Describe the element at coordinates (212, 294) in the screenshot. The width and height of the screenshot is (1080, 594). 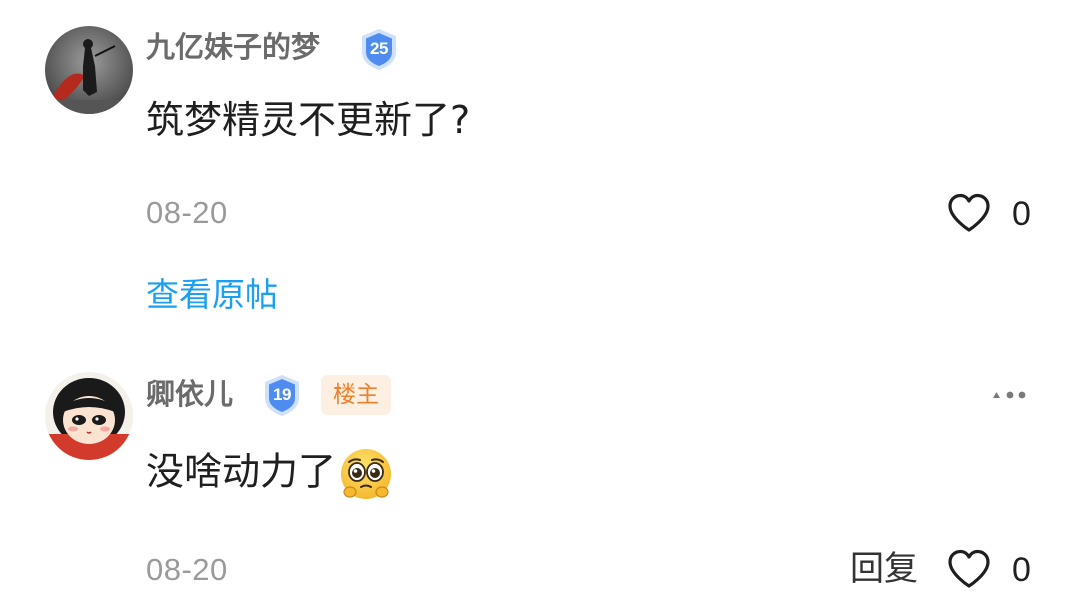
I see `view-original-post-link: 查看原帖` at that location.